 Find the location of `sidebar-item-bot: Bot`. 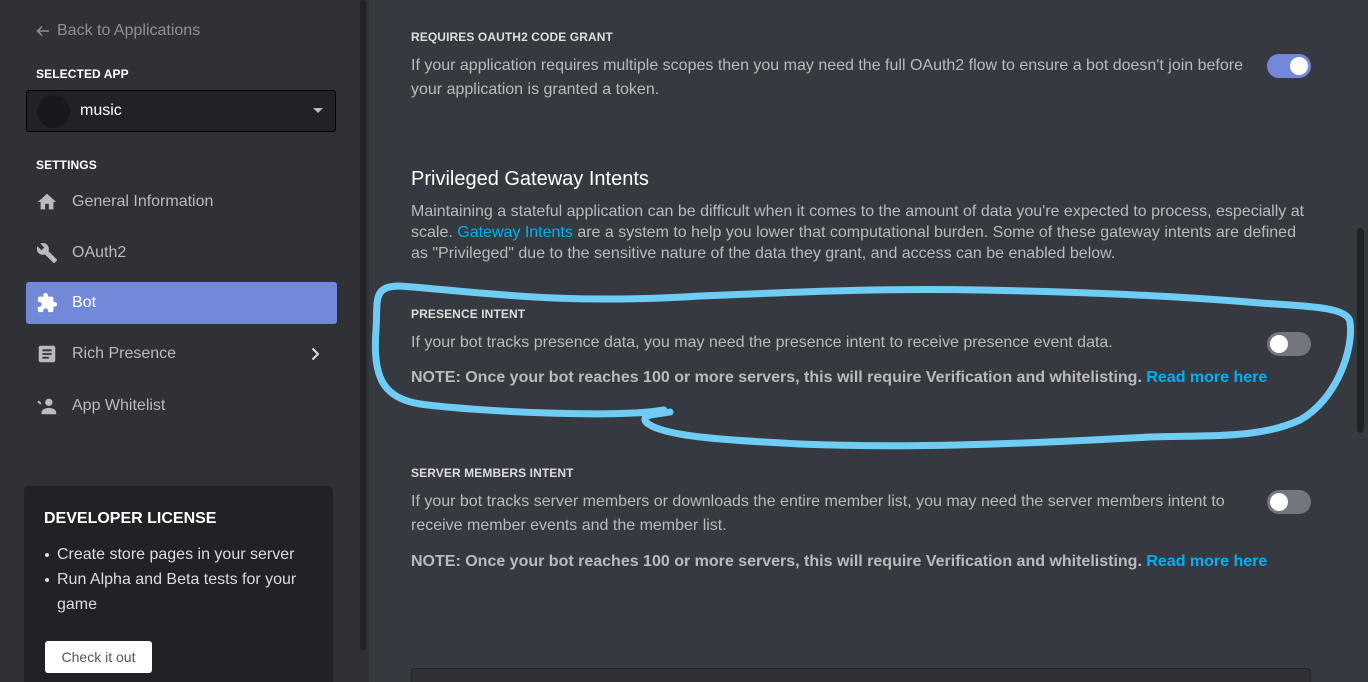

sidebar-item-bot: Bot is located at coordinates (181, 303).